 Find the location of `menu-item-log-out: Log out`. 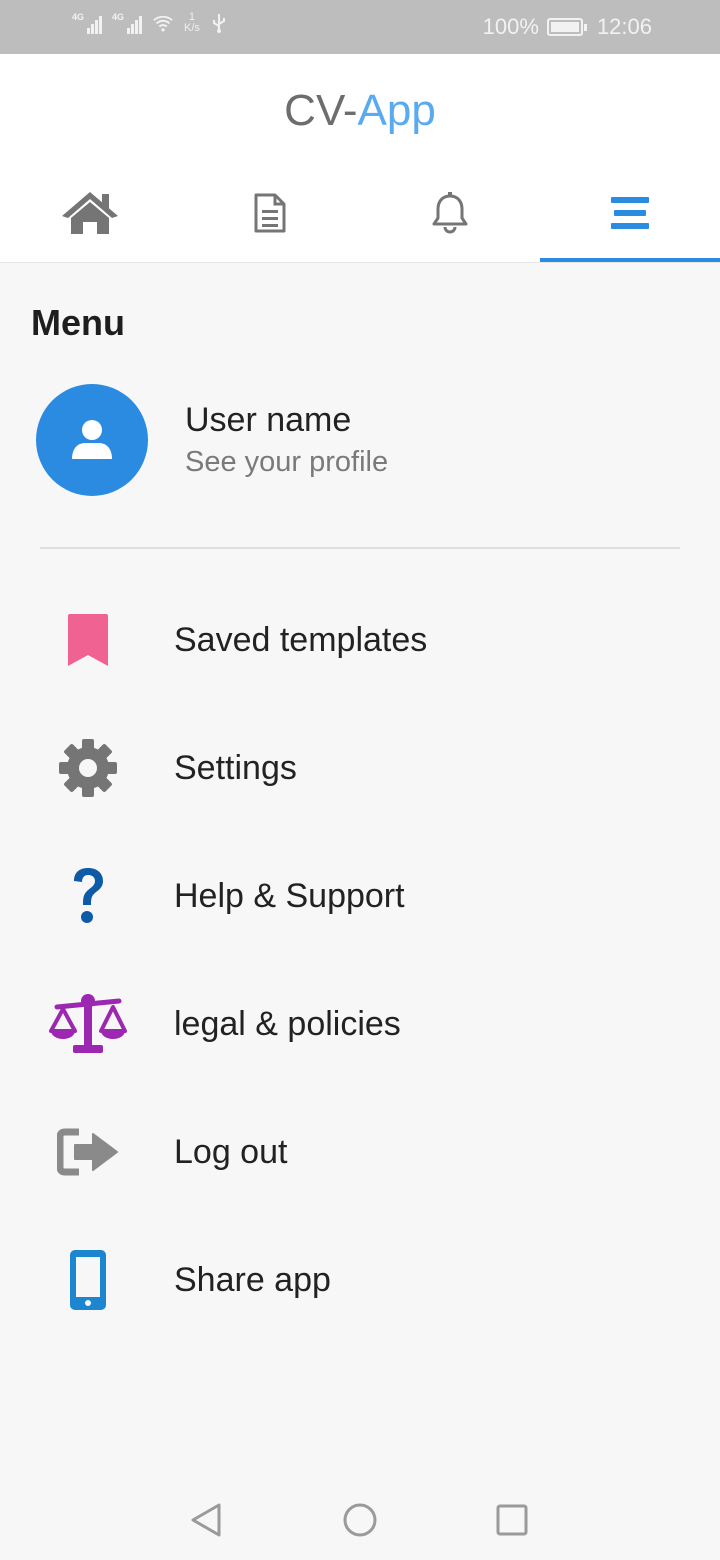

menu-item-log-out: Log out is located at coordinates (360, 1152).